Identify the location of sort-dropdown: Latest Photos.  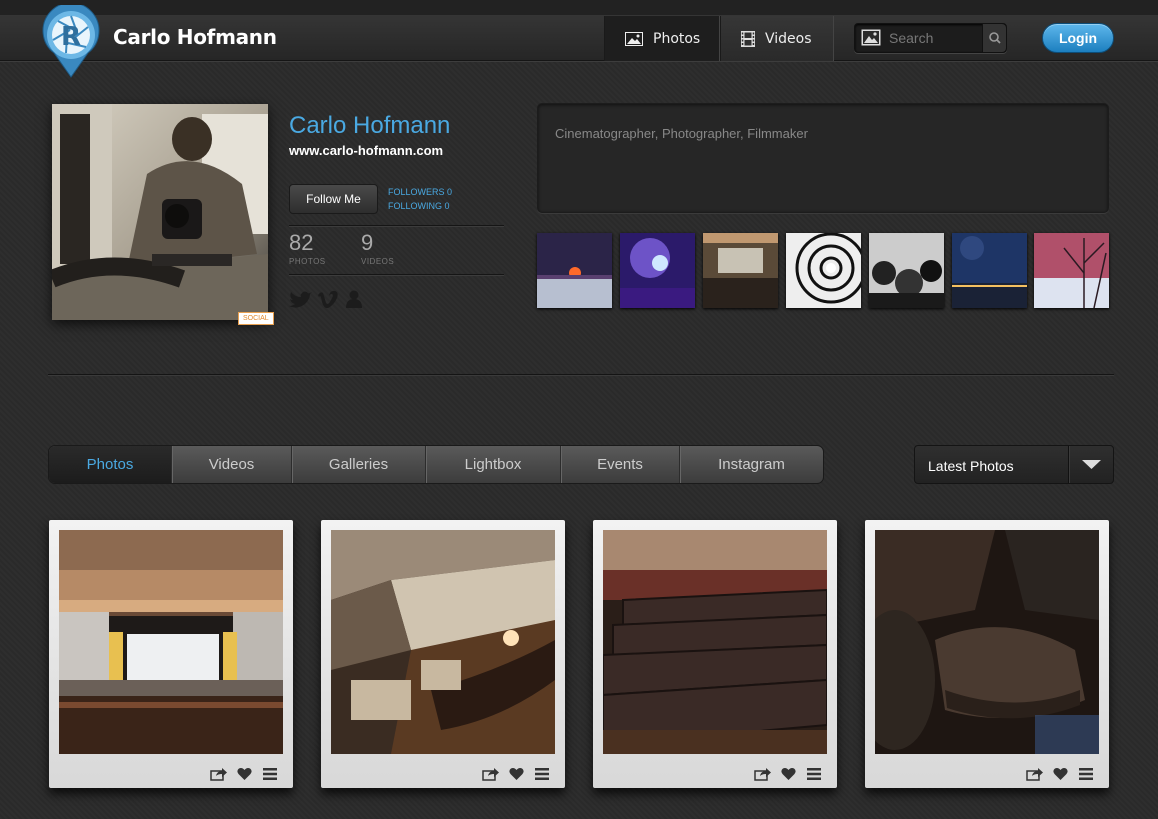
(1014, 464).